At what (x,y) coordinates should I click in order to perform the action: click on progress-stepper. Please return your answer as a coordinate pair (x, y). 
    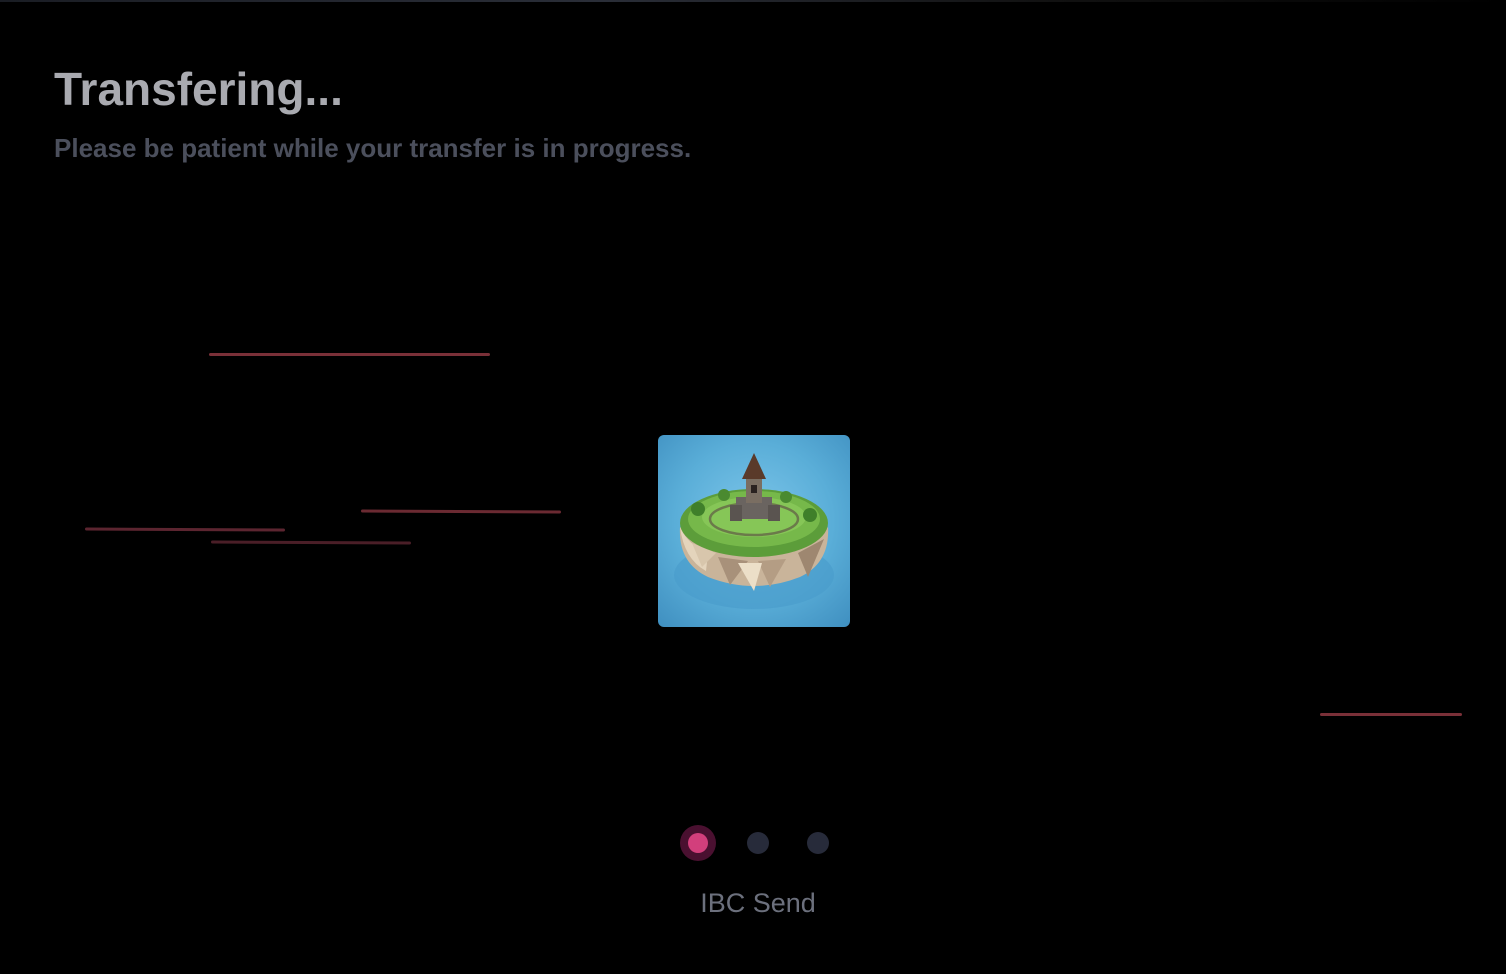
    Looking at the image, I should click on (760, 843).